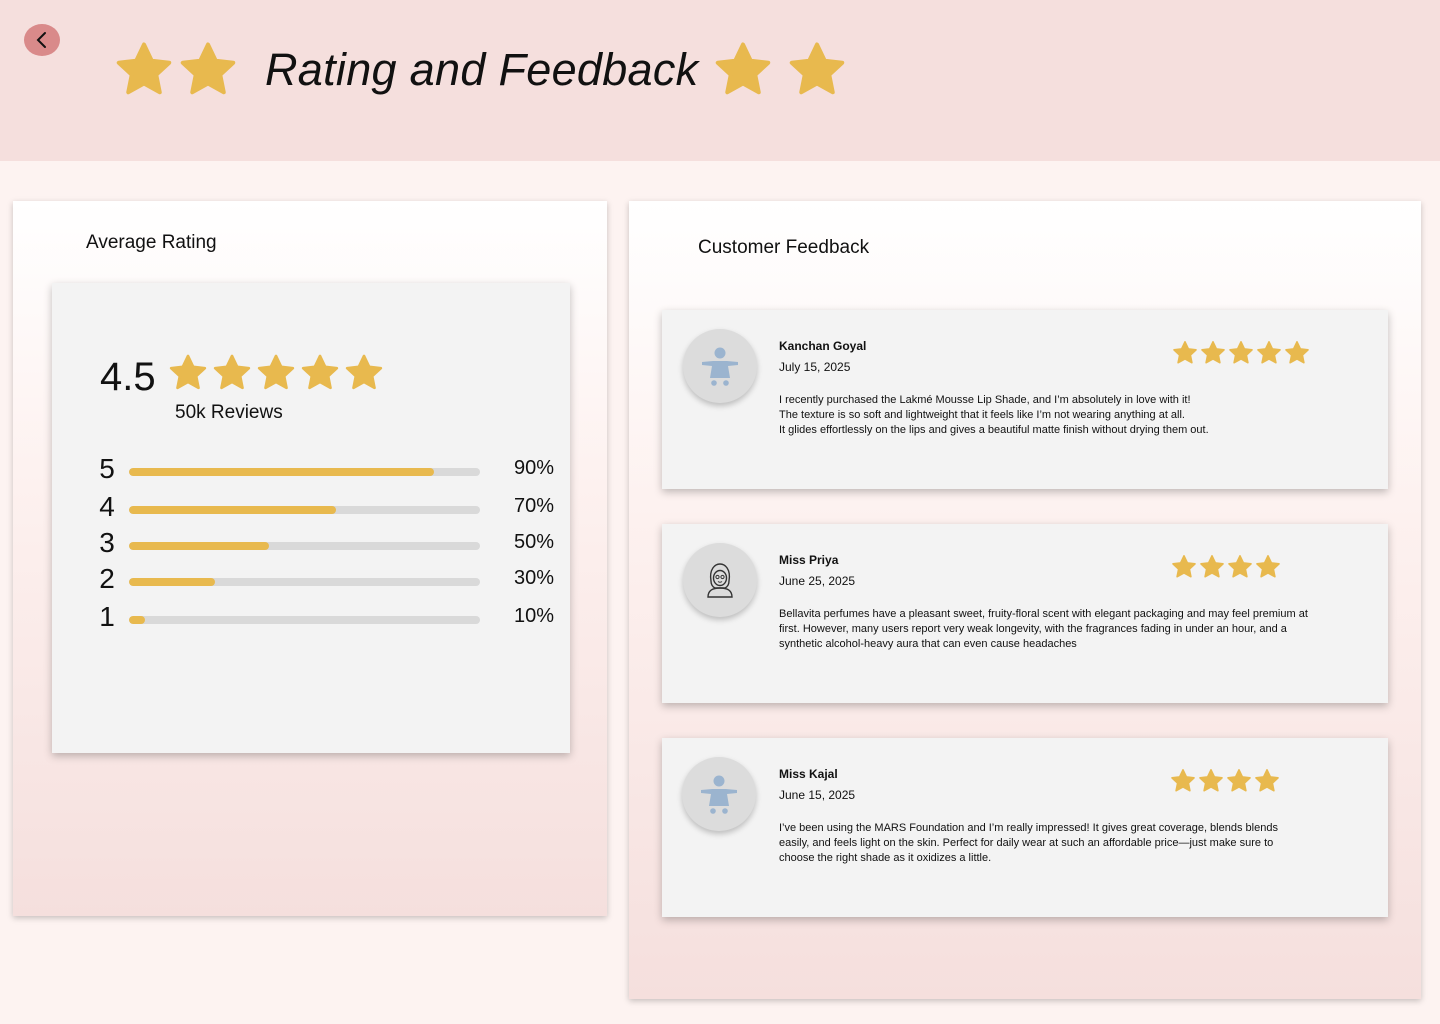 The height and width of the screenshot is (1024, 1440). Describe the element at coordinates (534, 468) in the screenshot. I see `rating-bar-percent: 90%` at that location.